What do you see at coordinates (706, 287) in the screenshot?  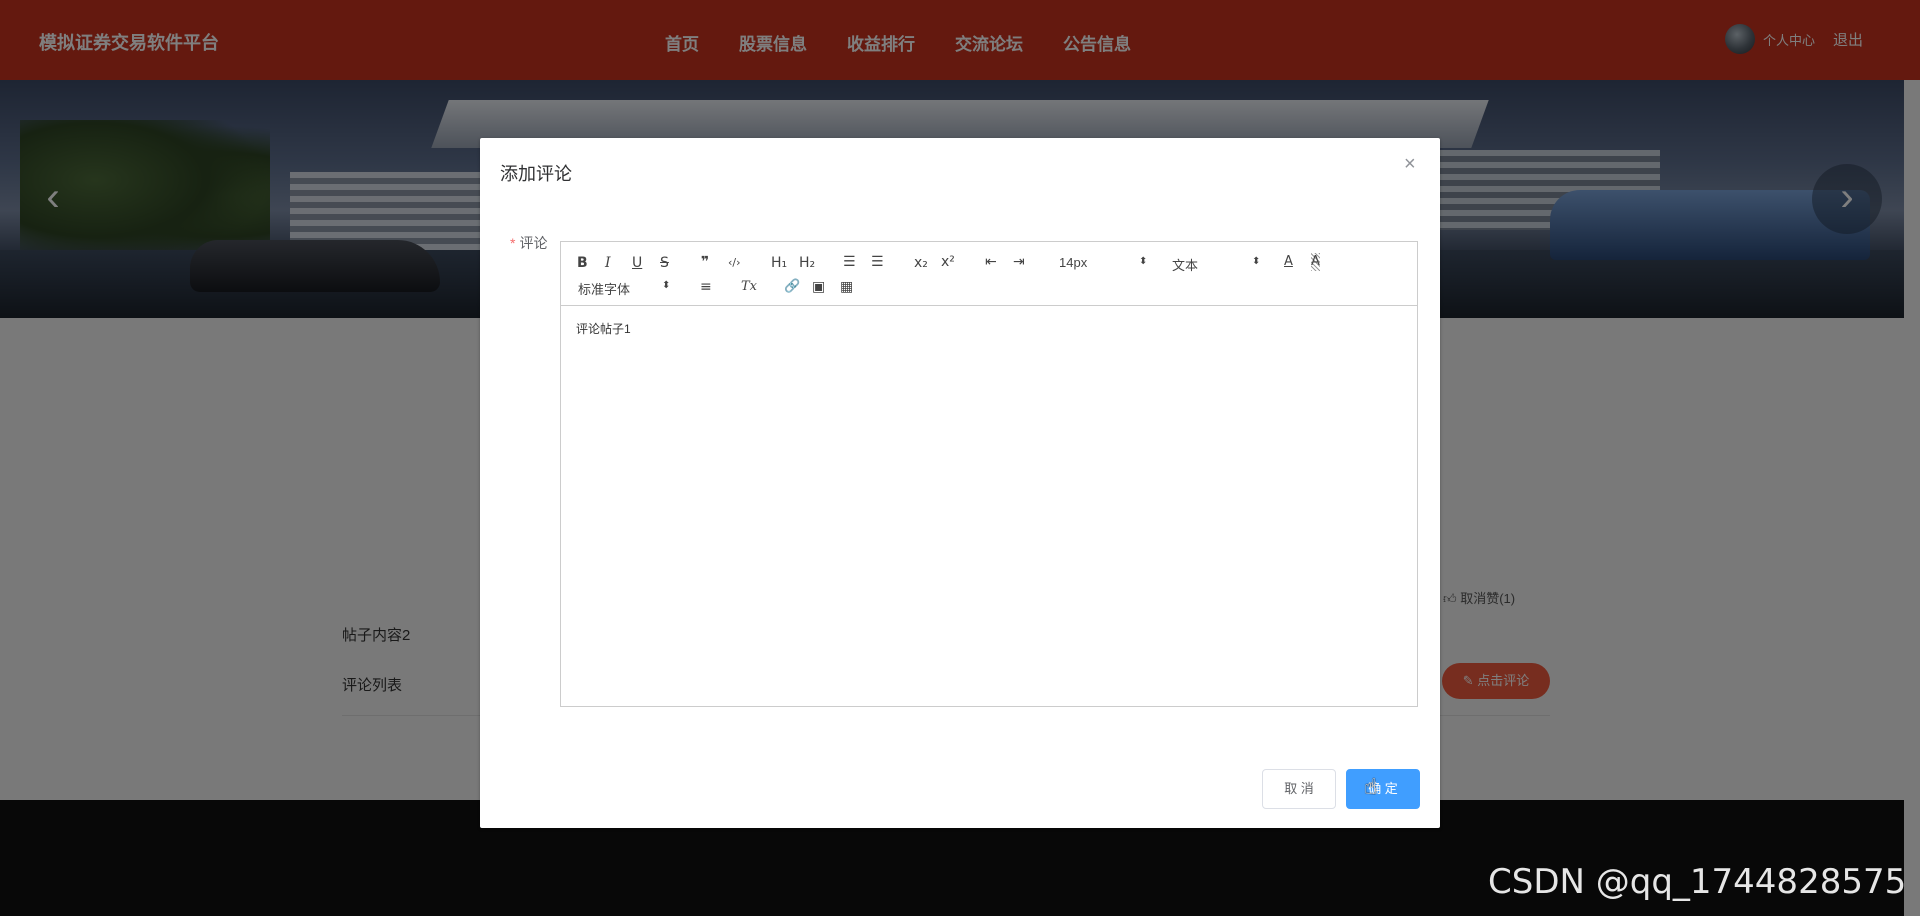 I see `align-icon: ≡` at bounding box center [706, 287].